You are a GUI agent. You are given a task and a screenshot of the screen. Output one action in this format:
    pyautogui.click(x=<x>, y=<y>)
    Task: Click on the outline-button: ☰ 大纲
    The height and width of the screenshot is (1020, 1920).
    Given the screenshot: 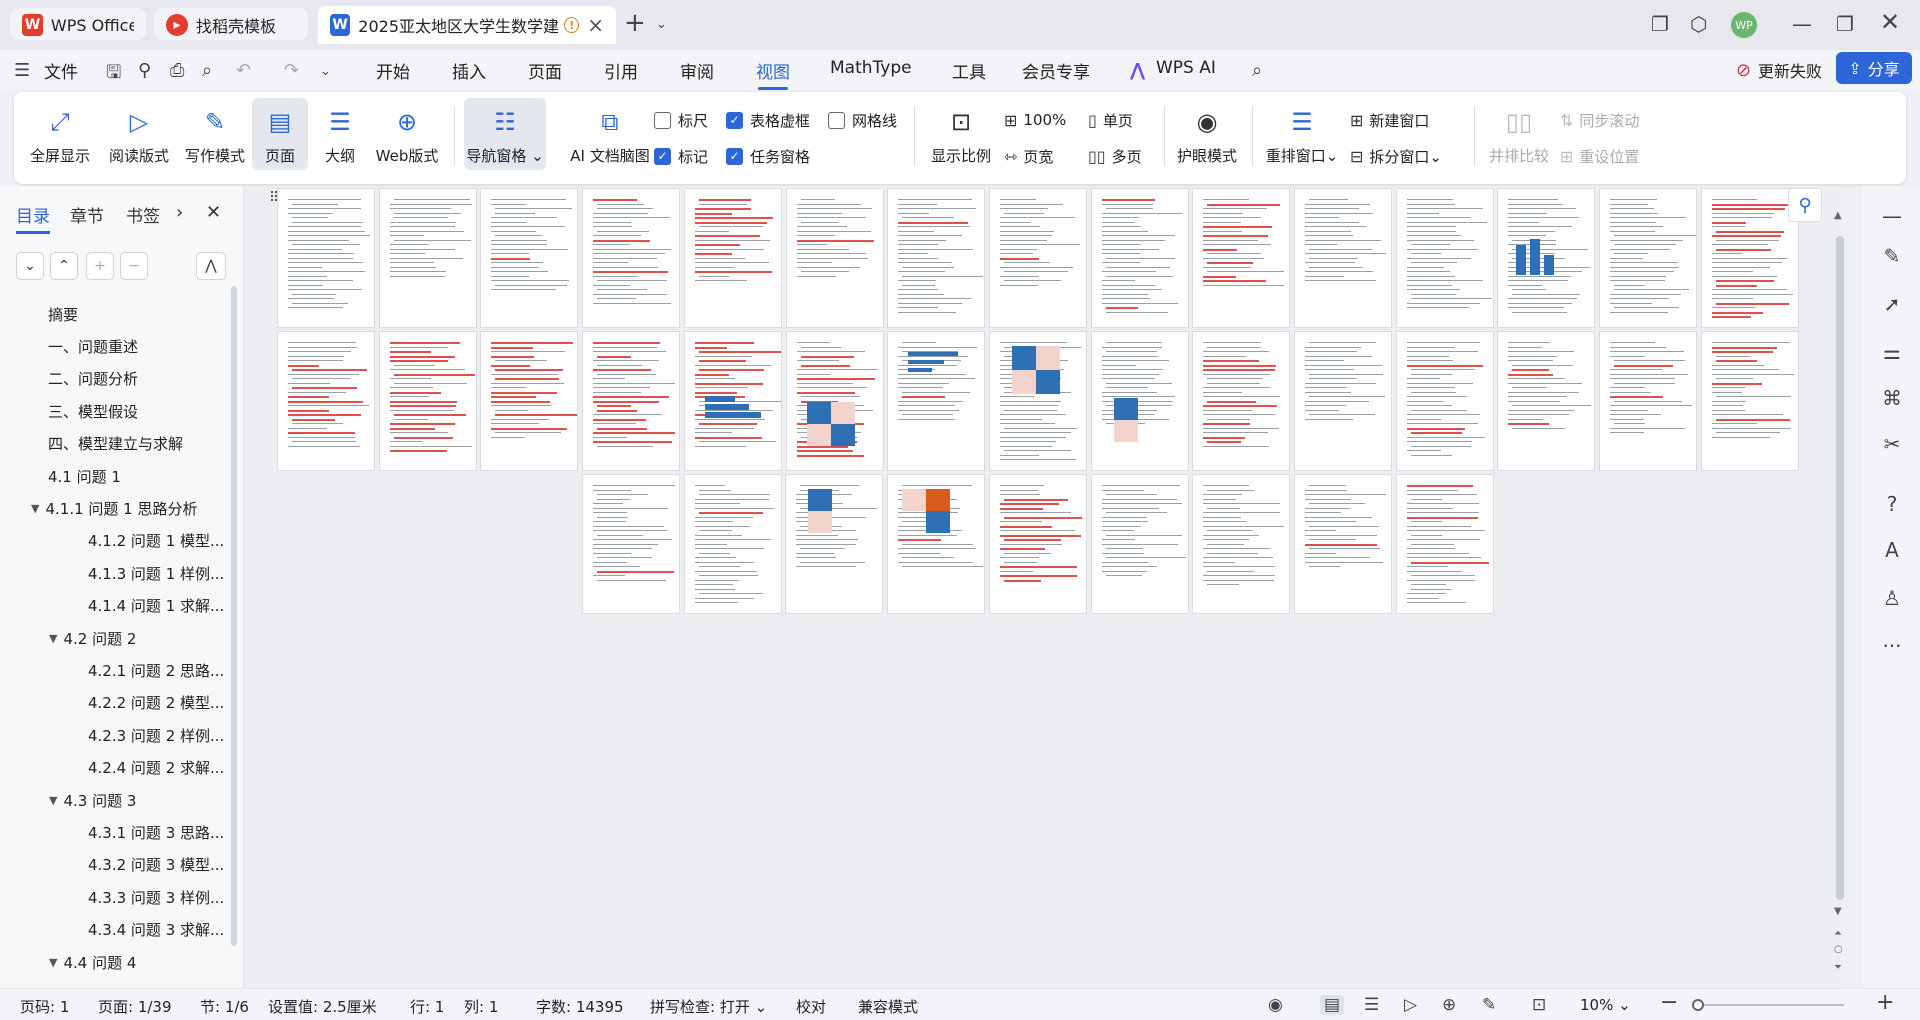 What is the action you would take?
    pyautogui.click(x=340, y=134)
    